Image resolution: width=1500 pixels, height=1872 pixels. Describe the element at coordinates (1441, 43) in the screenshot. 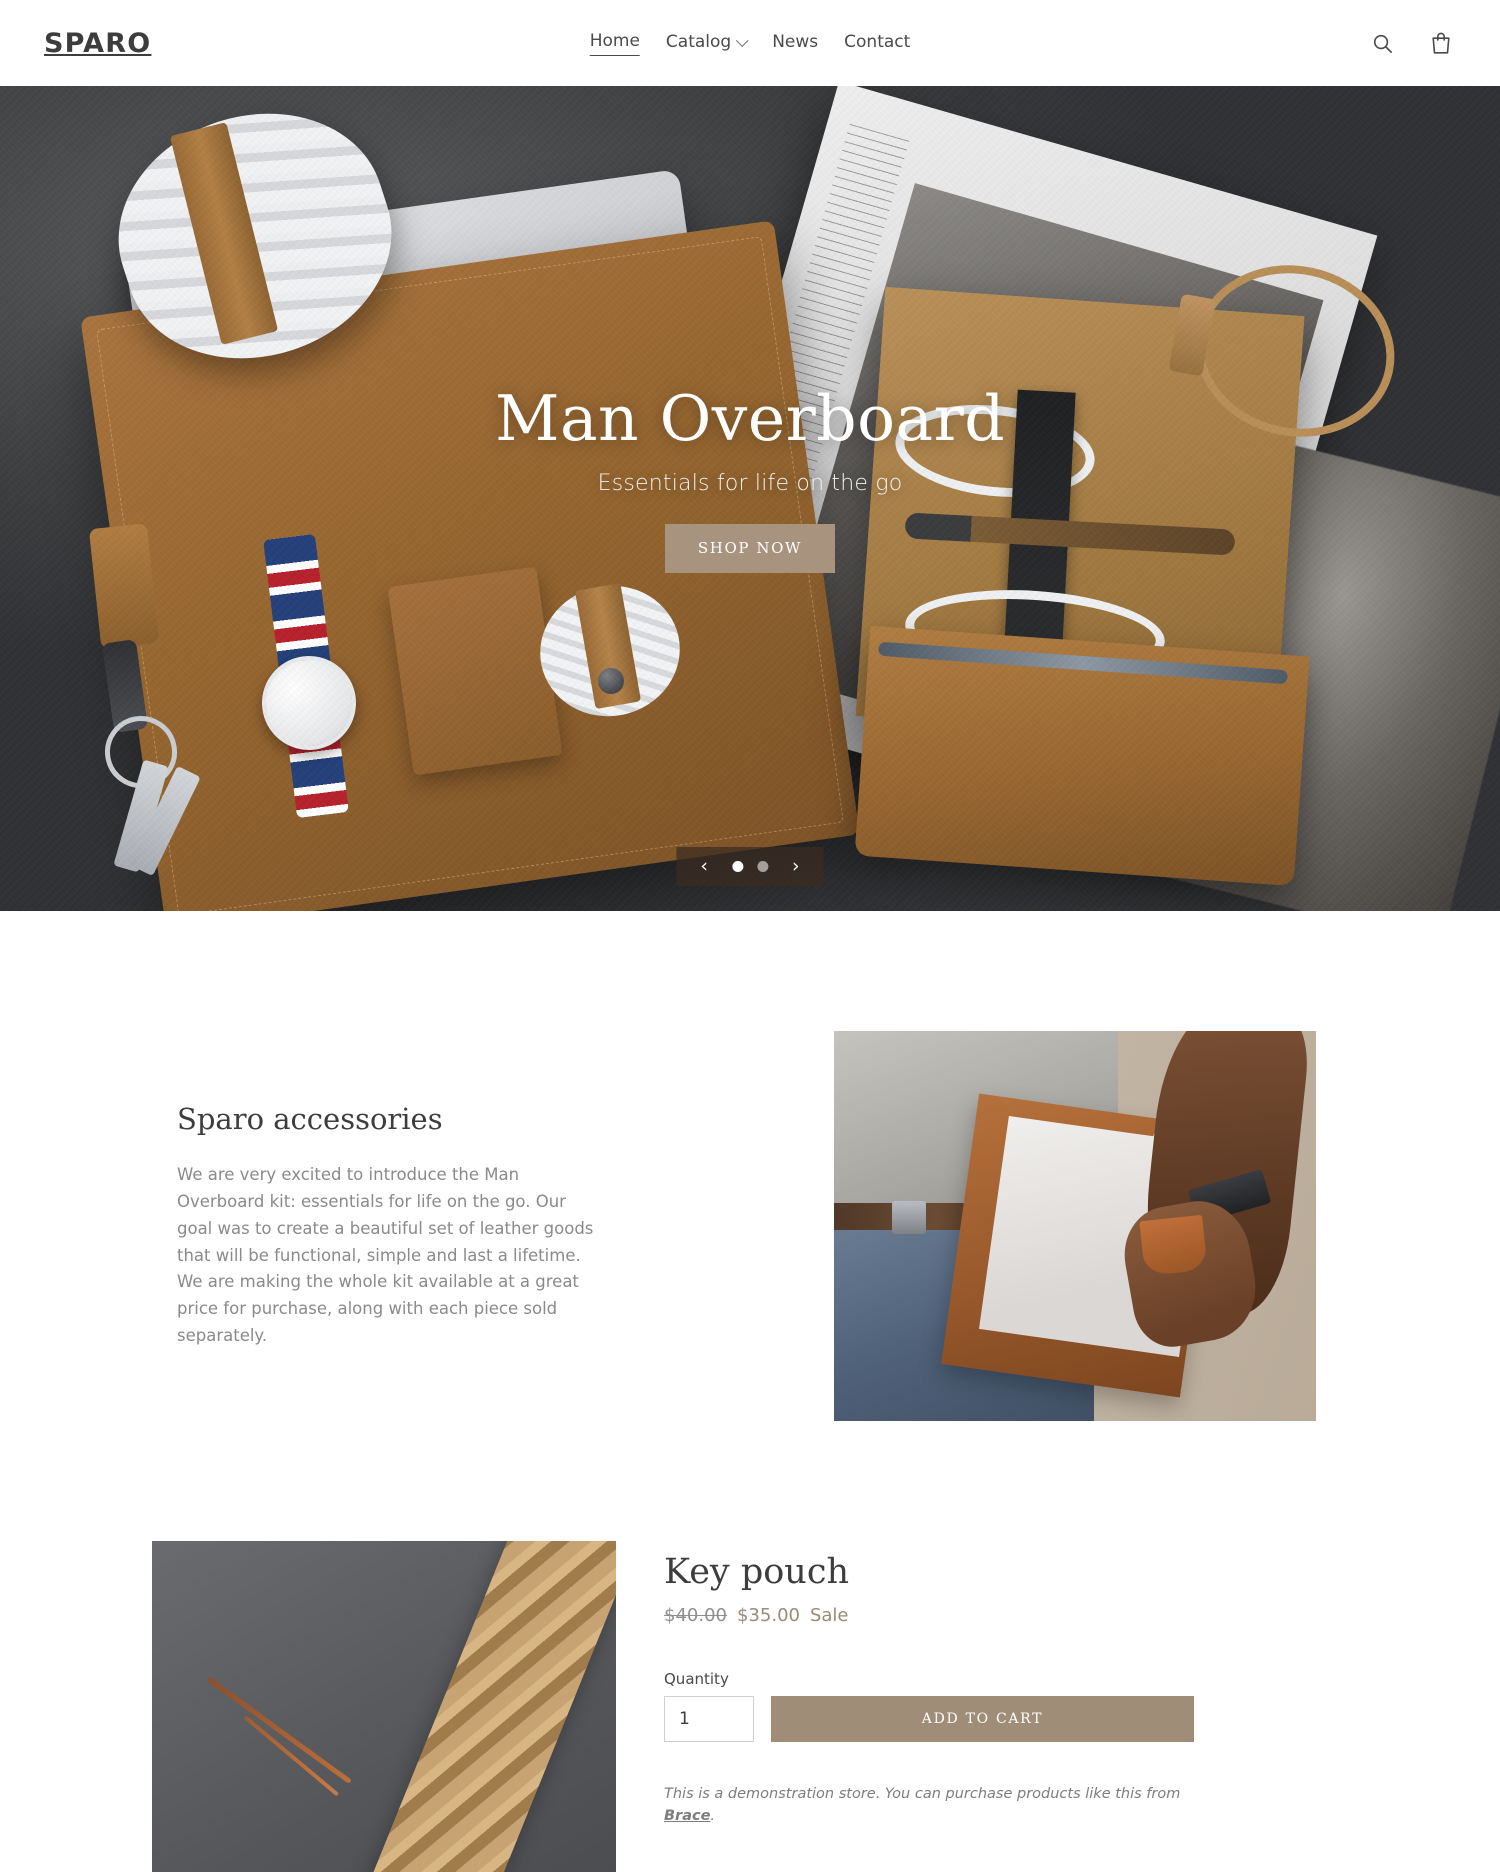

I see `cart-icon` at that location.